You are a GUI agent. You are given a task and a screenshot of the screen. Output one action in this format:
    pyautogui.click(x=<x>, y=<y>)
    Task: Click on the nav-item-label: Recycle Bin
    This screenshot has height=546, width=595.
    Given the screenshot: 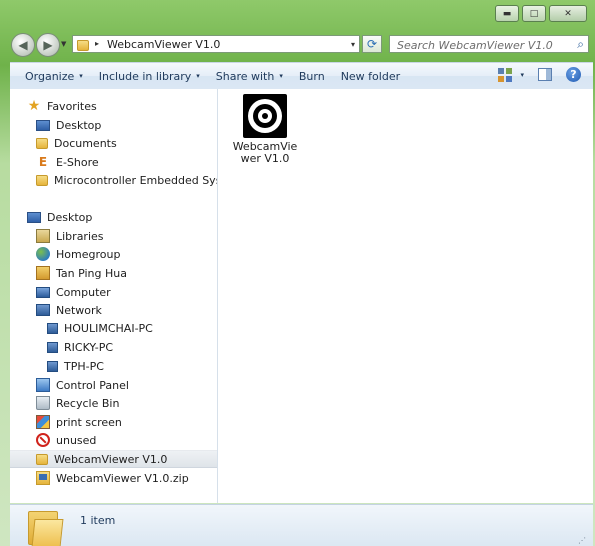 What is the action you would take?
    pyautogui.click(x=88, y=403)
    